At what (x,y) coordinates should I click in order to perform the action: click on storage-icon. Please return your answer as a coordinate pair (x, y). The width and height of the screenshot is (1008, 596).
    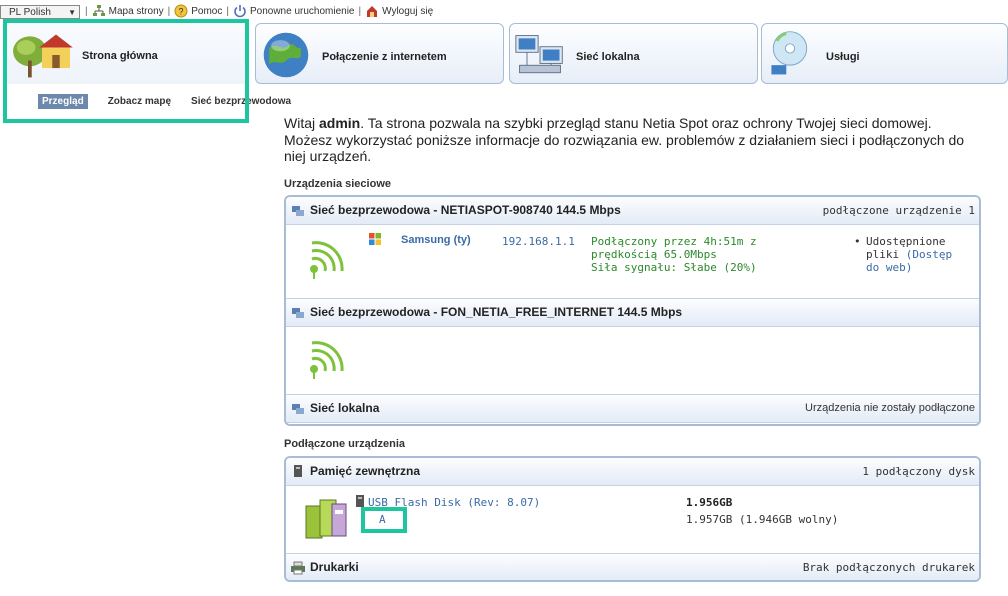
    Looking at the image, I should click on (298, 471).